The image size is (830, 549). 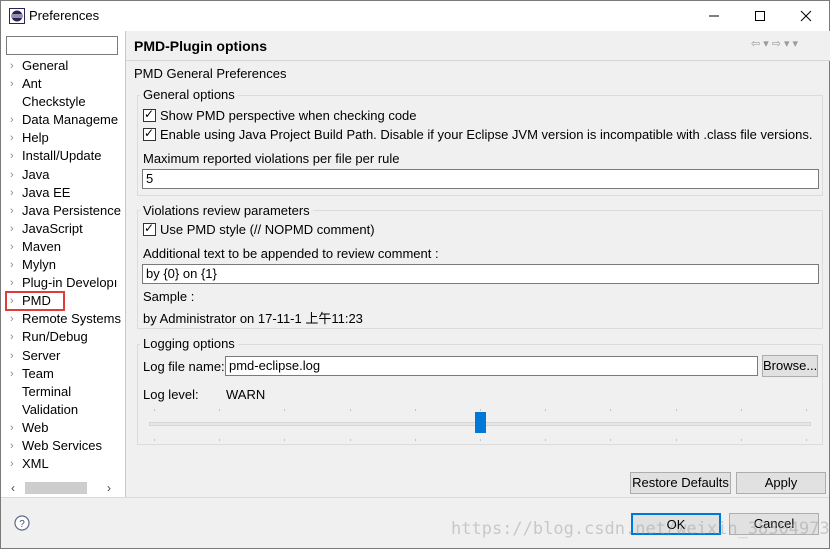 I want to click on tree-item-label: Validation, so click(x=50, y=409).